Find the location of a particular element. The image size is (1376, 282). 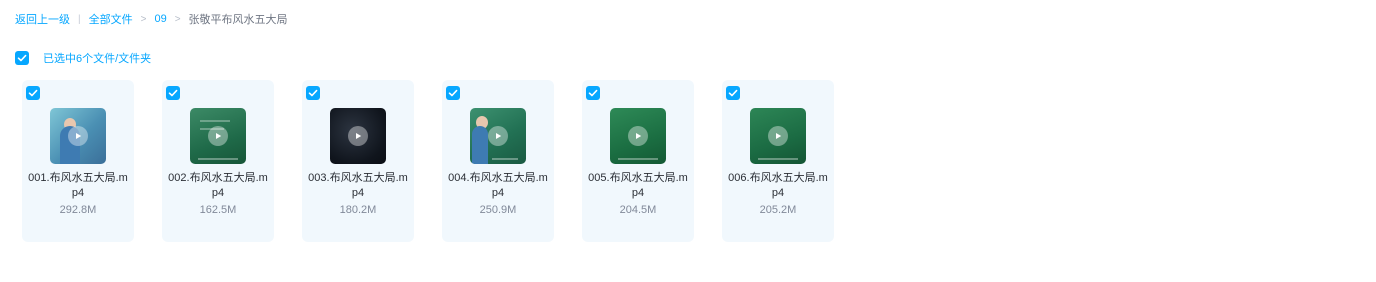

thumbnail-decoration is located at coordinates (215, 121).